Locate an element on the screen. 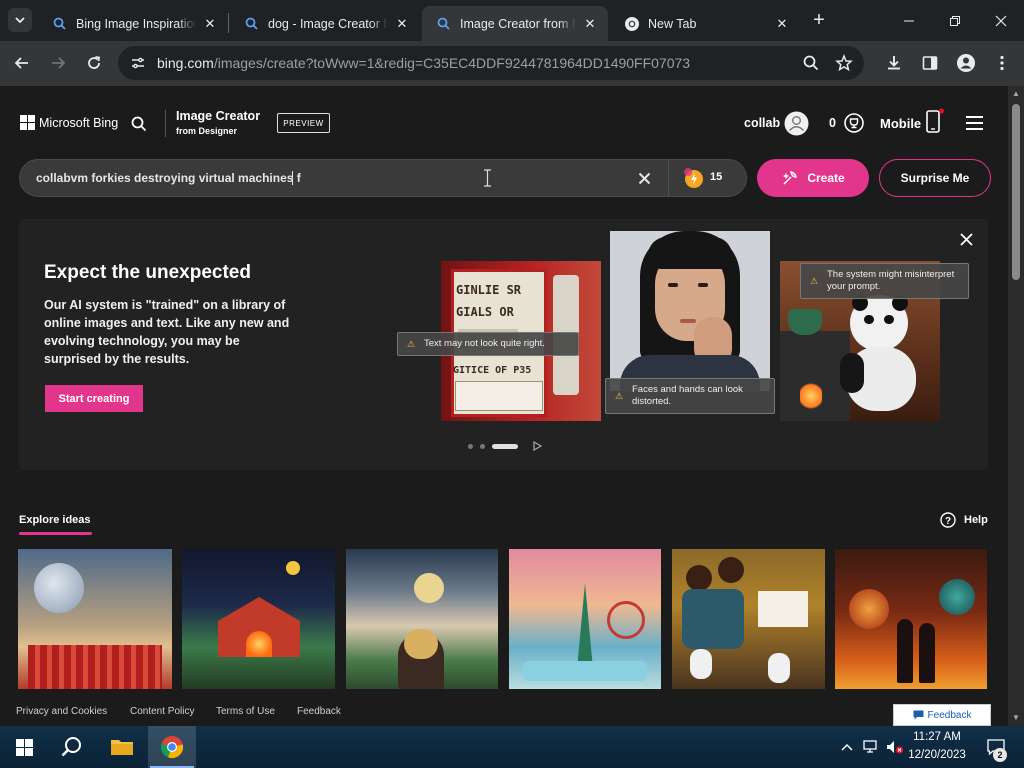 This screenshot has width=1024, height=768. network-icon is located at coordinates (869, 746).